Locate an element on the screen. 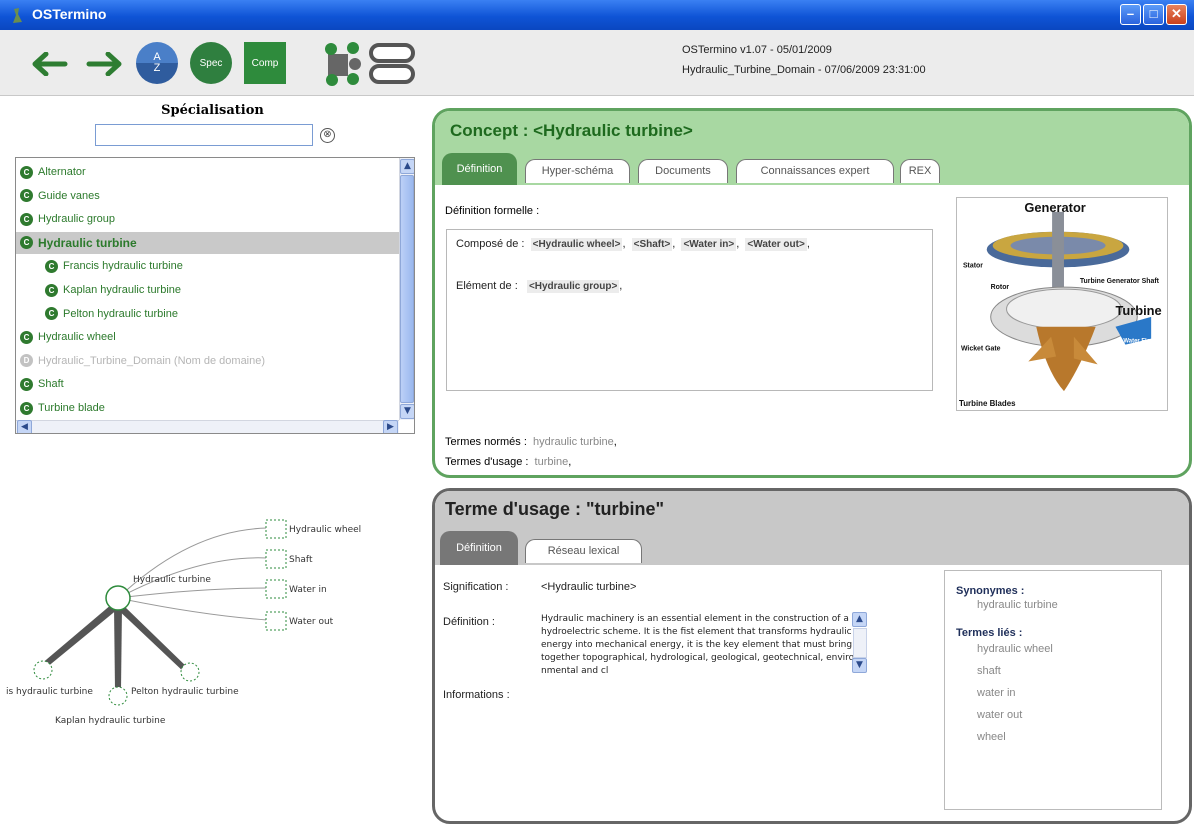 This screenshot has height=836, width=1194. tab-hyper-schema: Hyper-schéma is located at coordinates (577, 171).